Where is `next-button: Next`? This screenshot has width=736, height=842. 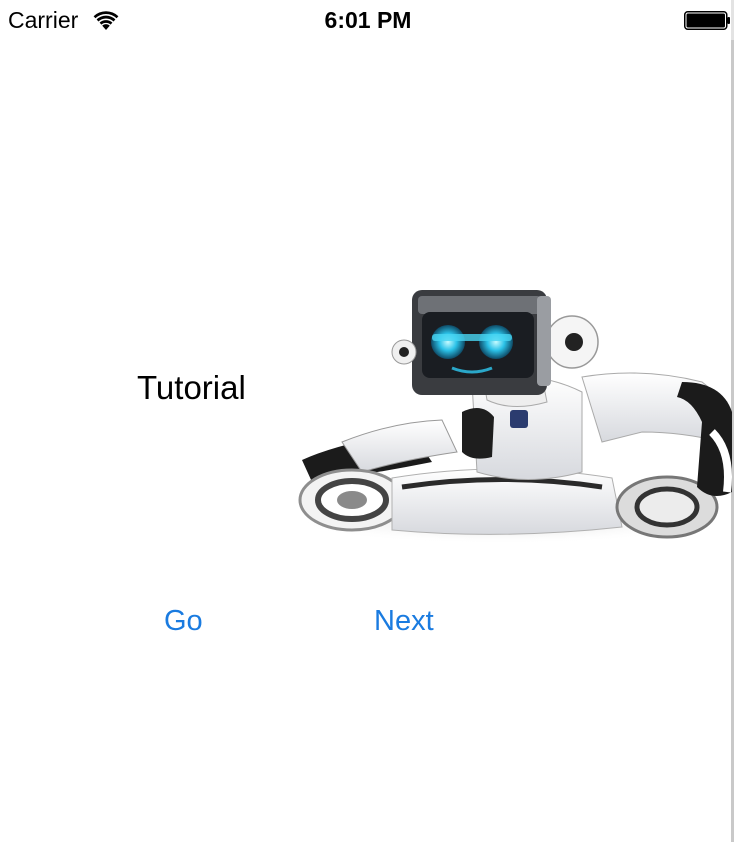 next-button: Next is located at coordinates (404, 621).